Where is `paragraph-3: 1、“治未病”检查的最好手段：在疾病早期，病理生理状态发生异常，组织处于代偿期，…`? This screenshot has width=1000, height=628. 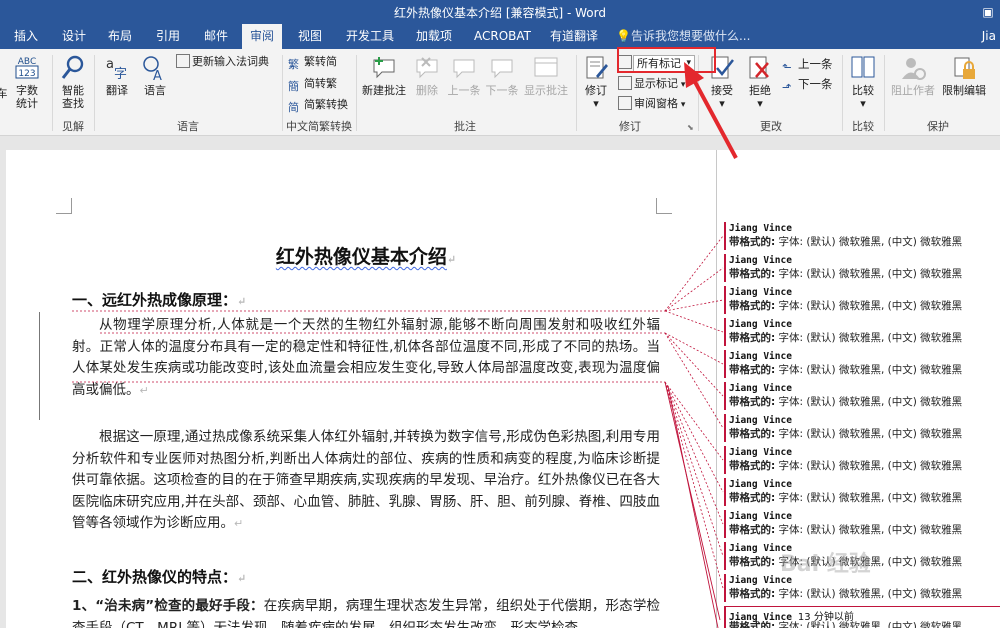 paragraph-3: 1、“治未病”检查的最好手段：在疾病早期，病理生理状态发生异常，组织处于代偿期，… is located at coordinates (366, 613).